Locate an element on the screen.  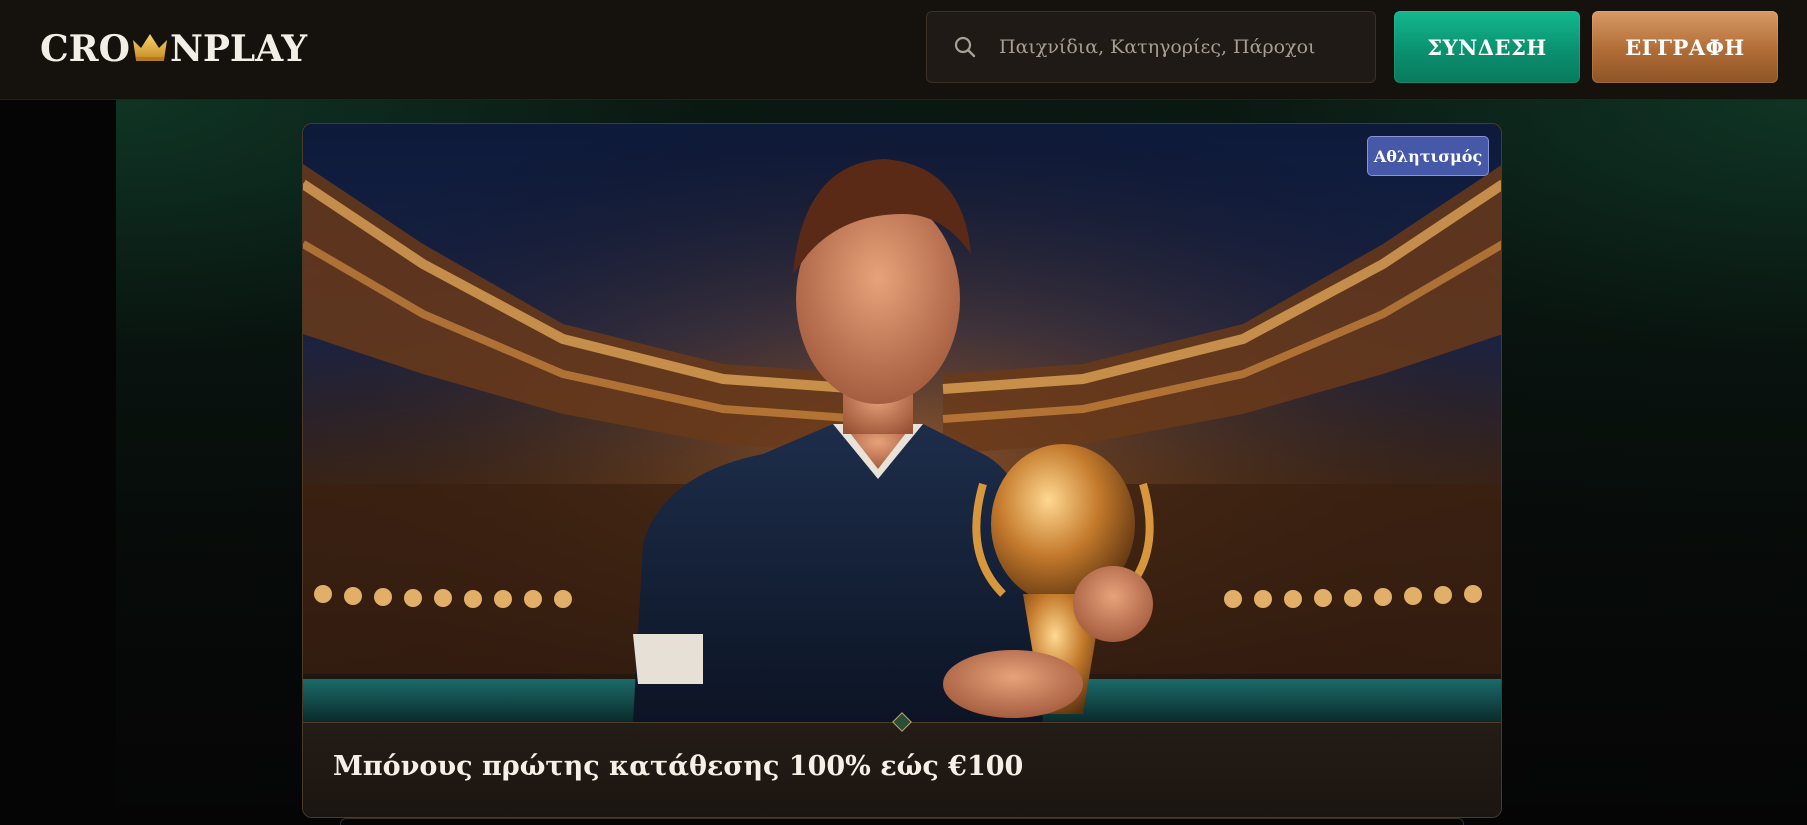
crownplay-logo: CRO NPLAY is located at coordinates (173, 49).